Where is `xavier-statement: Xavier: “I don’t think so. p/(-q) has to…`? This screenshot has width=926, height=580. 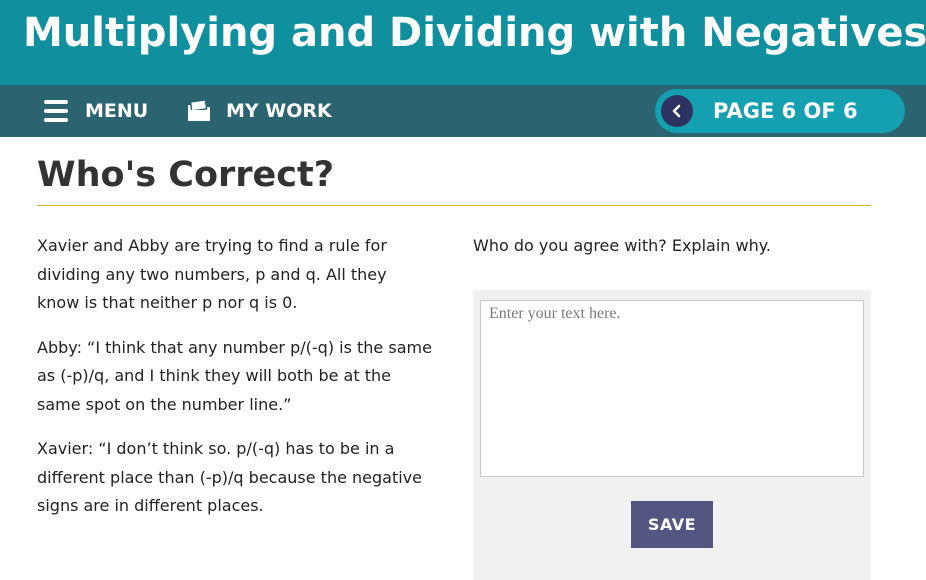
xavier-statement: Xavier: “I don’t think so. p/(-q) has to… is located at coordinates (229, 477).